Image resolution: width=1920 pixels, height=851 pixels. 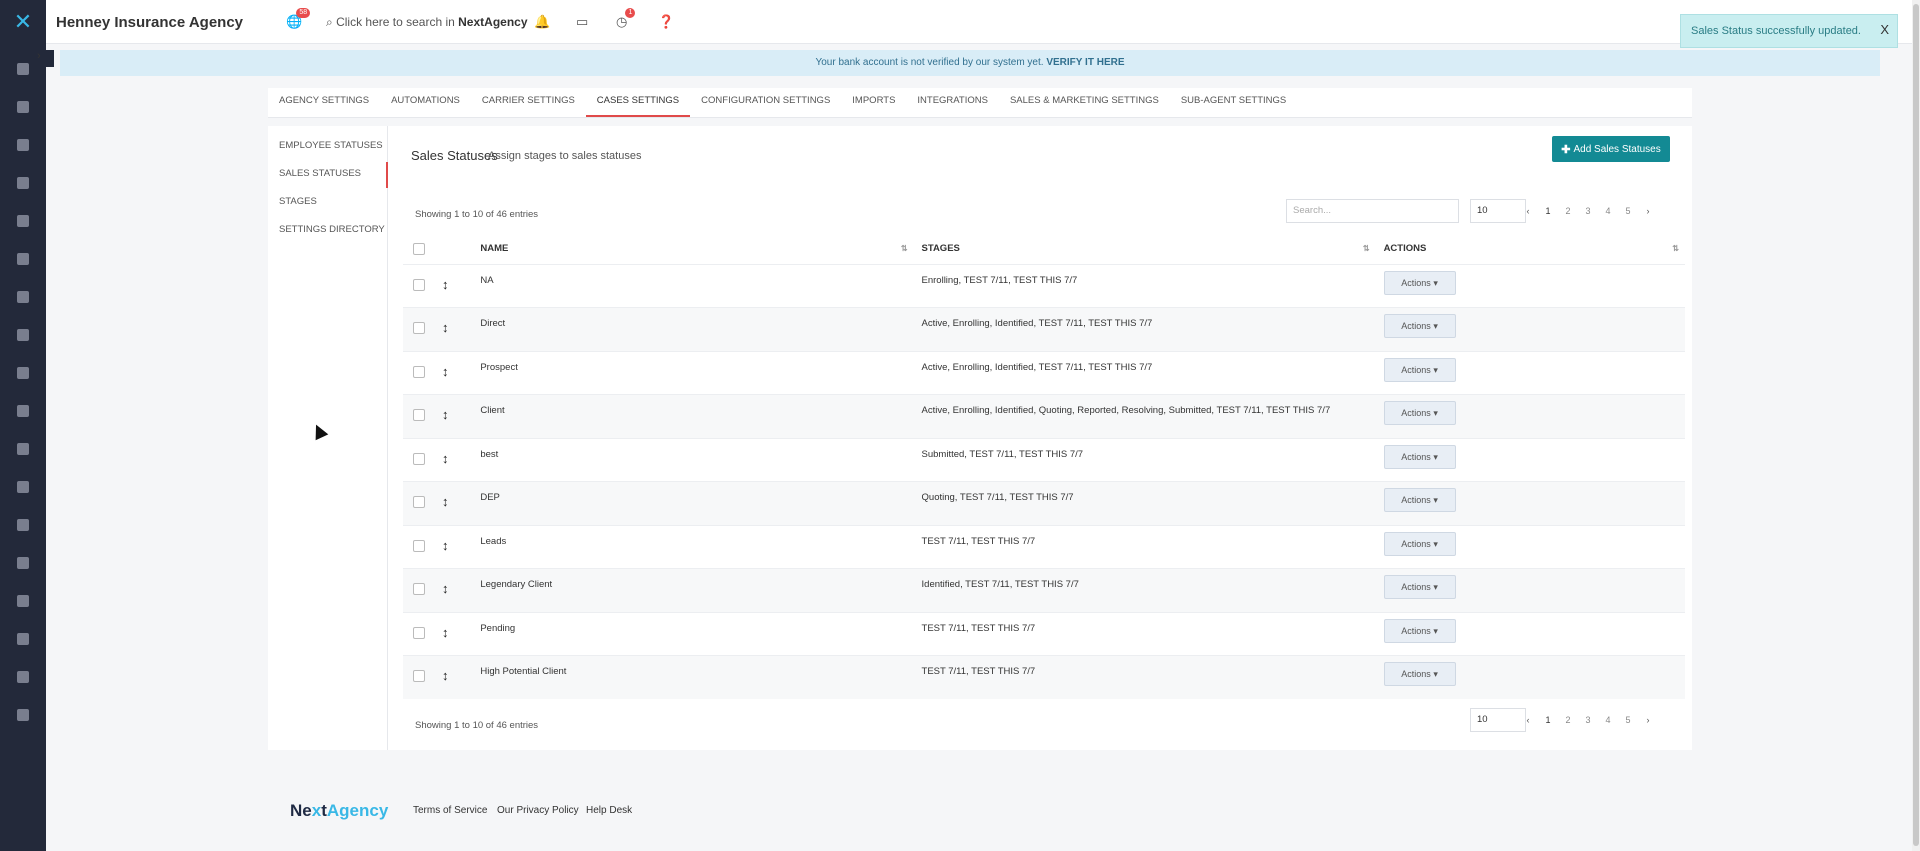 What do you see at coordinates (1530, 249) in the screenshot?
I see `column-actions: ACTIONS ⇅` at bounding box center [1530, 249].